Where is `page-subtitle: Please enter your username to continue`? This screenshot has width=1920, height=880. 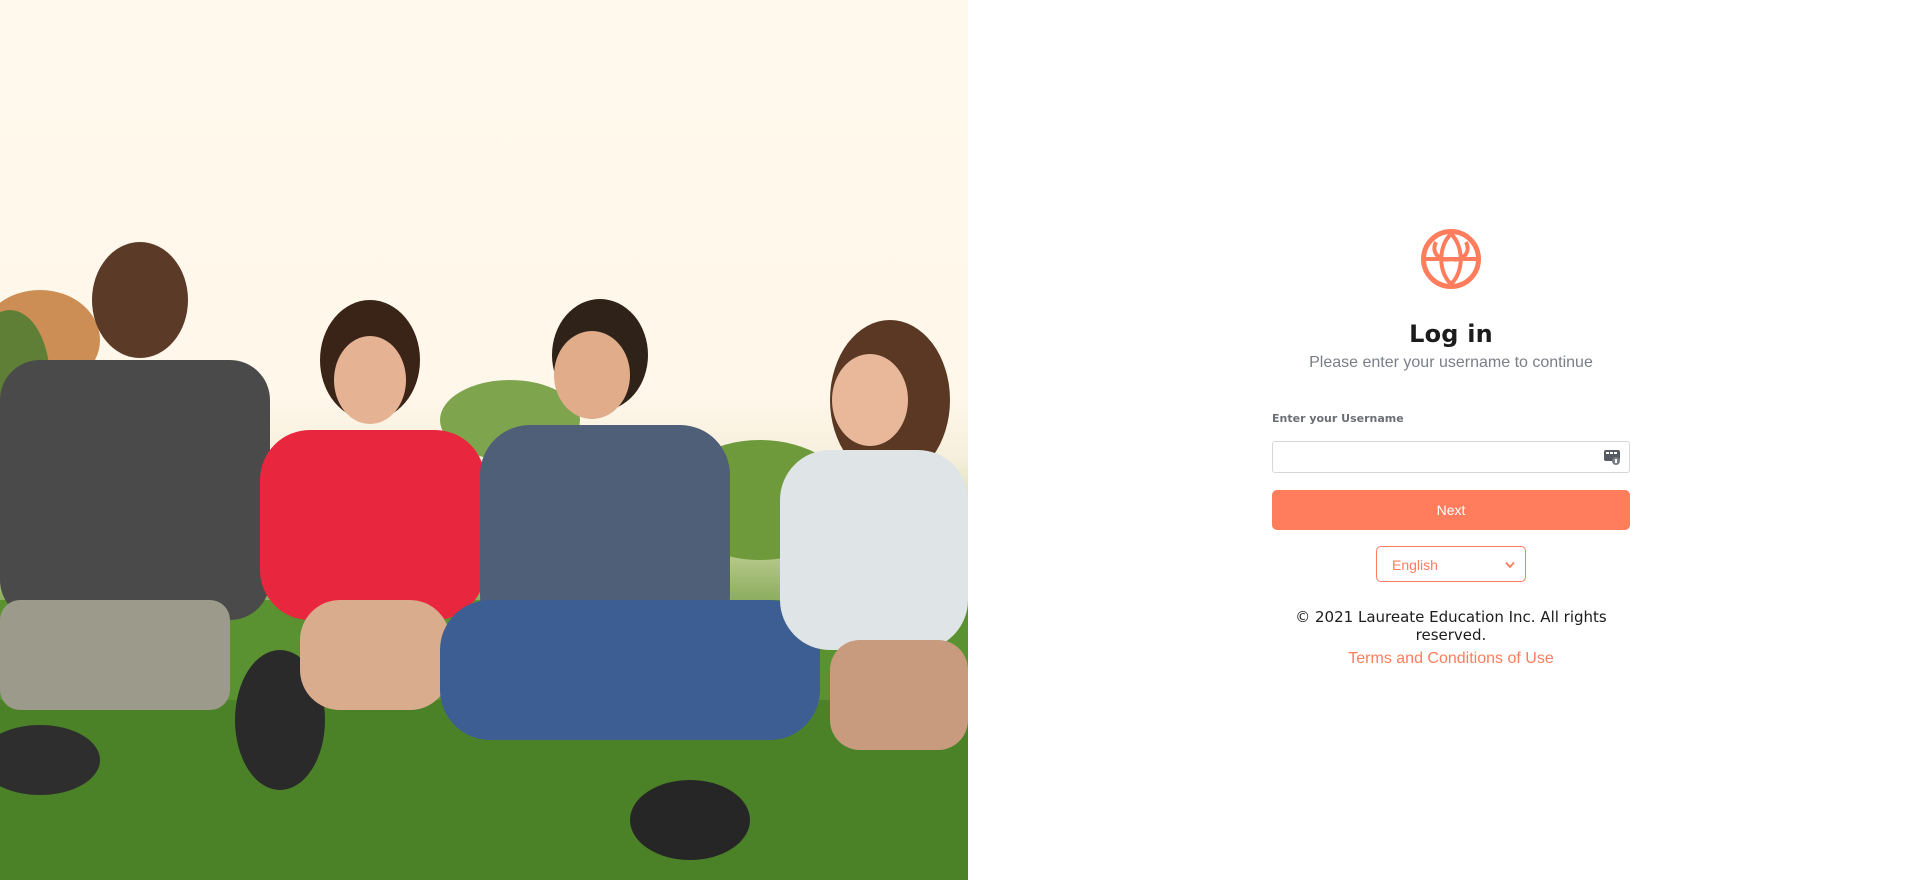 page-subtitle: Please enter your username to continue is located at coordinates (1451, 362).